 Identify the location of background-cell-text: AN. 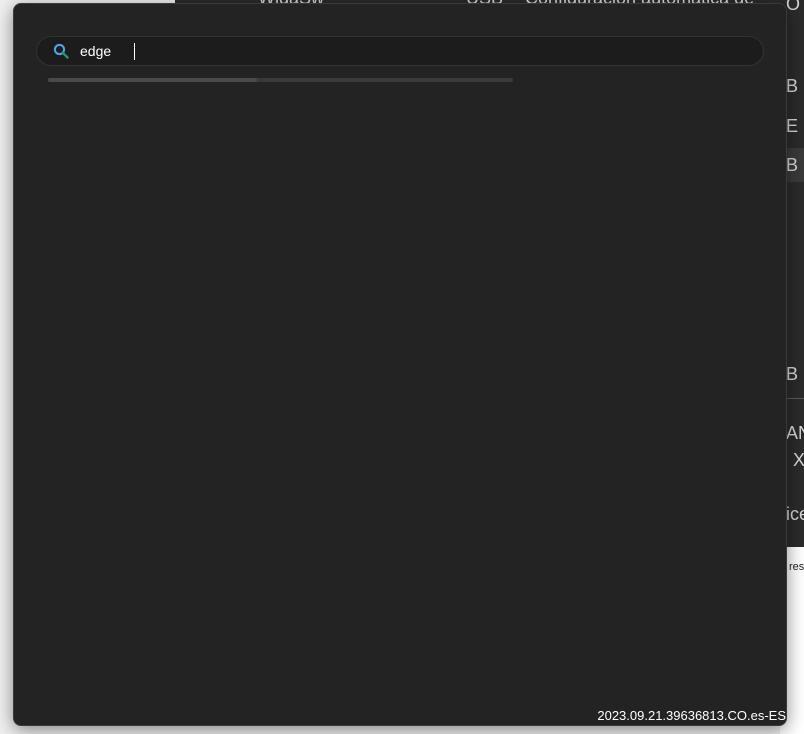
(795, 433).